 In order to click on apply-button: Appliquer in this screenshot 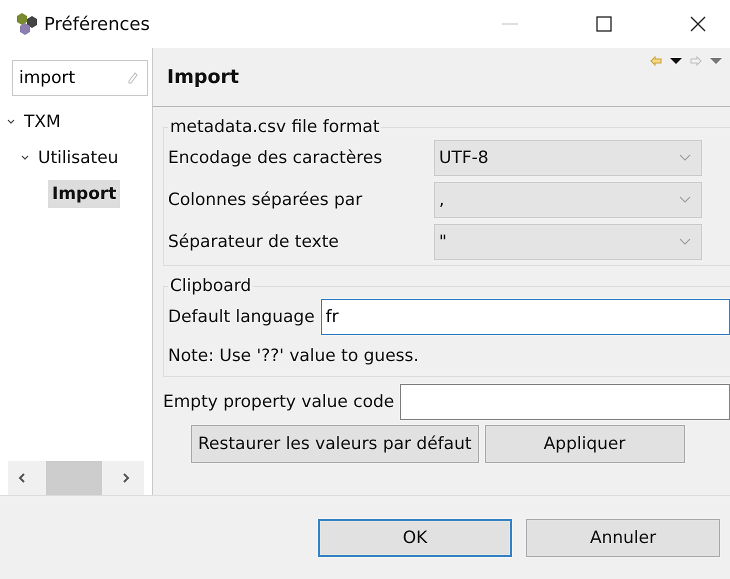, I will do `click(584, 444)`.